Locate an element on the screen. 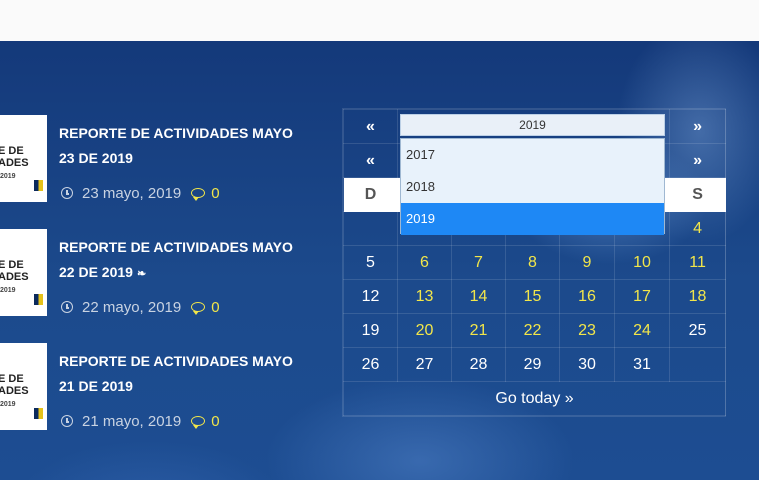 The image size is (759, 480). post-title-line: 21 DE 2019 is located at coordinates (96, 386).